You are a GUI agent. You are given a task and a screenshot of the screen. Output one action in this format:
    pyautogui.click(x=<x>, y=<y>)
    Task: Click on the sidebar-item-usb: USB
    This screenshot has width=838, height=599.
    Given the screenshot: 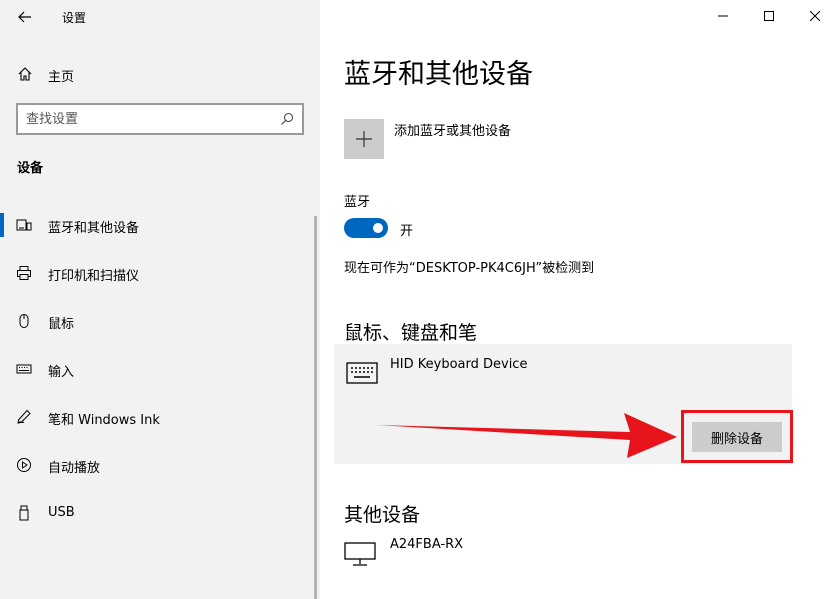 What is the action you would take?
    pyautogui.click(x=160, y=513)
    